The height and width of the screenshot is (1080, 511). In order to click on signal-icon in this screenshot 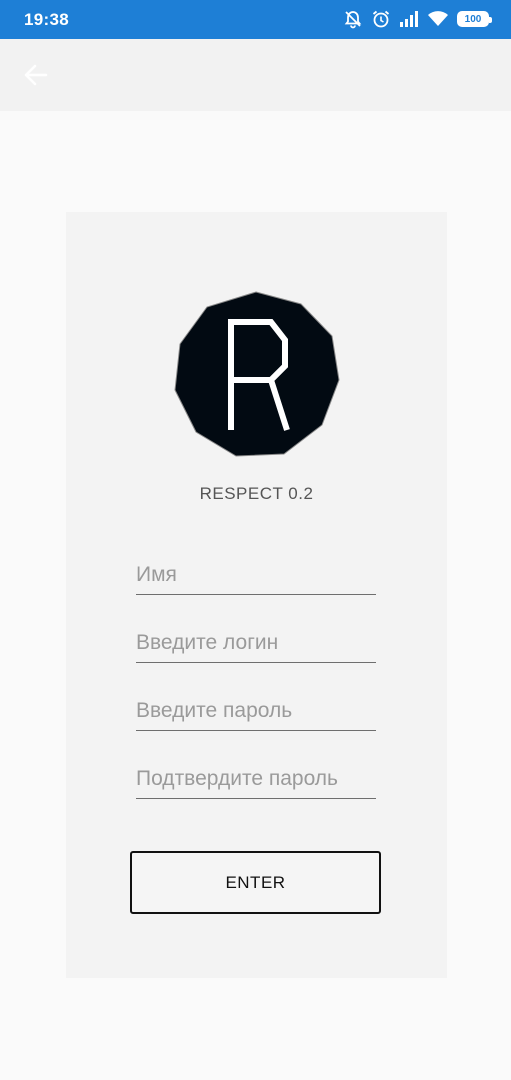, I will do `click(409, 19)`.